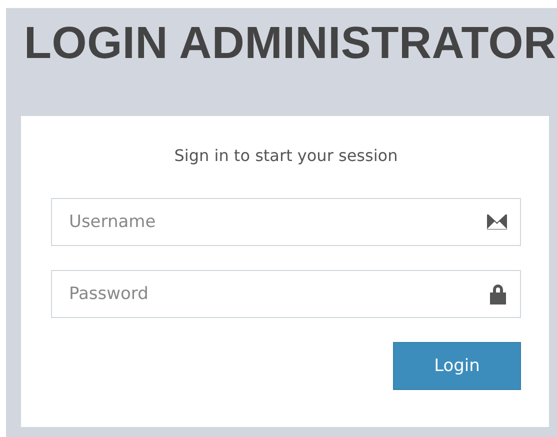 The image size is (557, 437). Describe the element at coordinates (286, 294) in the screenshot. I see `input-field: Password` at that location.